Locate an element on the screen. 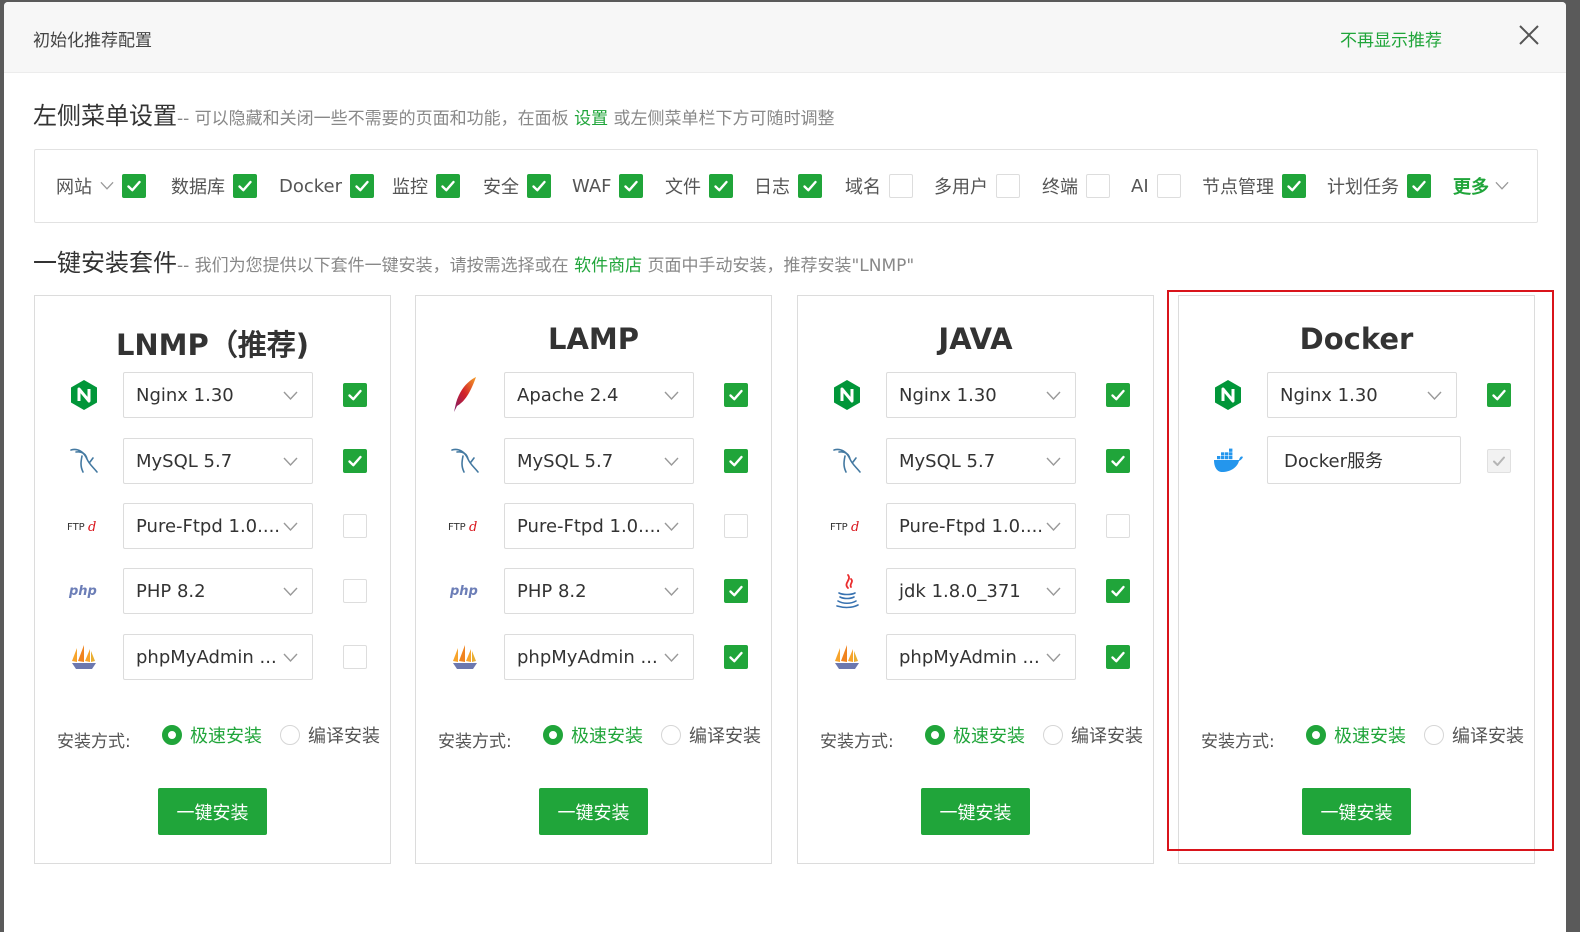 The width and height of the screenshot is (1580, 932). menu-toggle-item: 日志 is located at coordinates (788, 186).